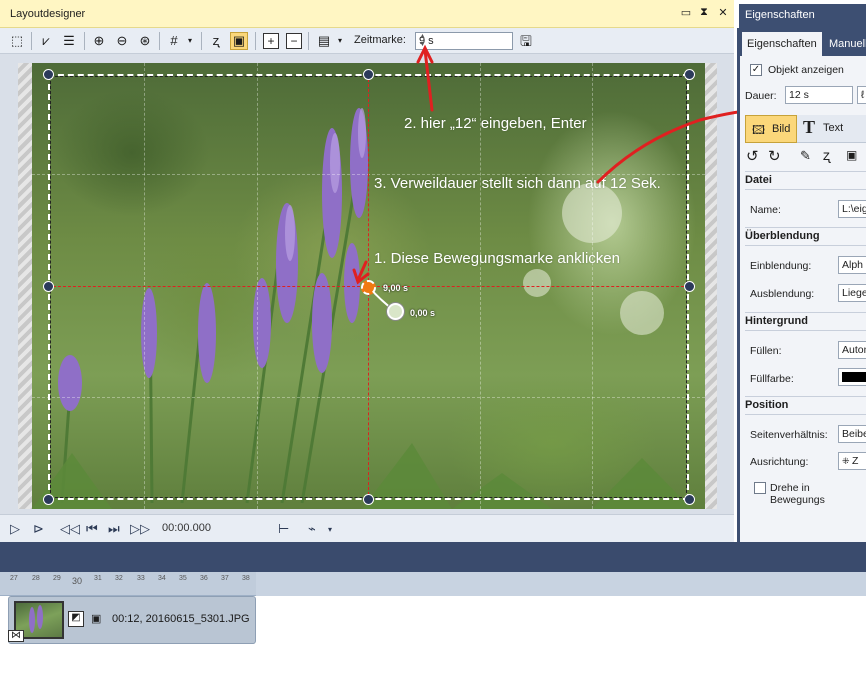 This screenshot has width=866, height=674. I want to click on ausrichtung-label: Ausrichtung:, so click(779, 462).